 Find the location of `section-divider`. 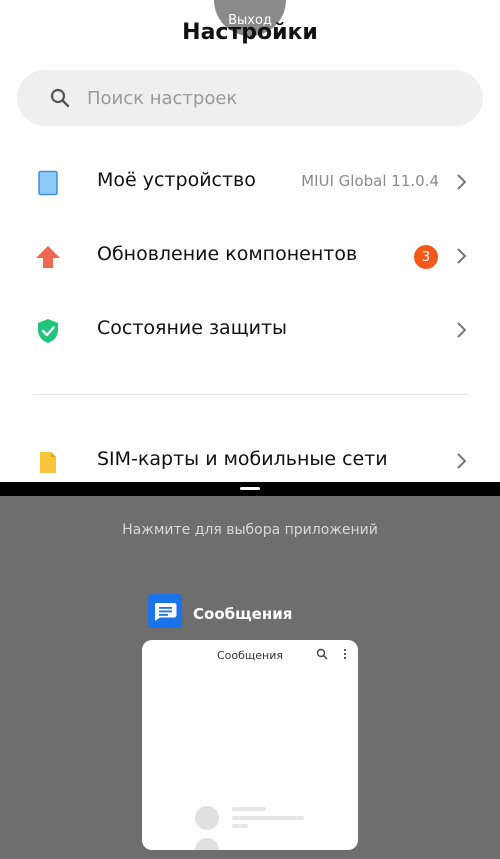

section-divider is located at coordinates (250, 394).